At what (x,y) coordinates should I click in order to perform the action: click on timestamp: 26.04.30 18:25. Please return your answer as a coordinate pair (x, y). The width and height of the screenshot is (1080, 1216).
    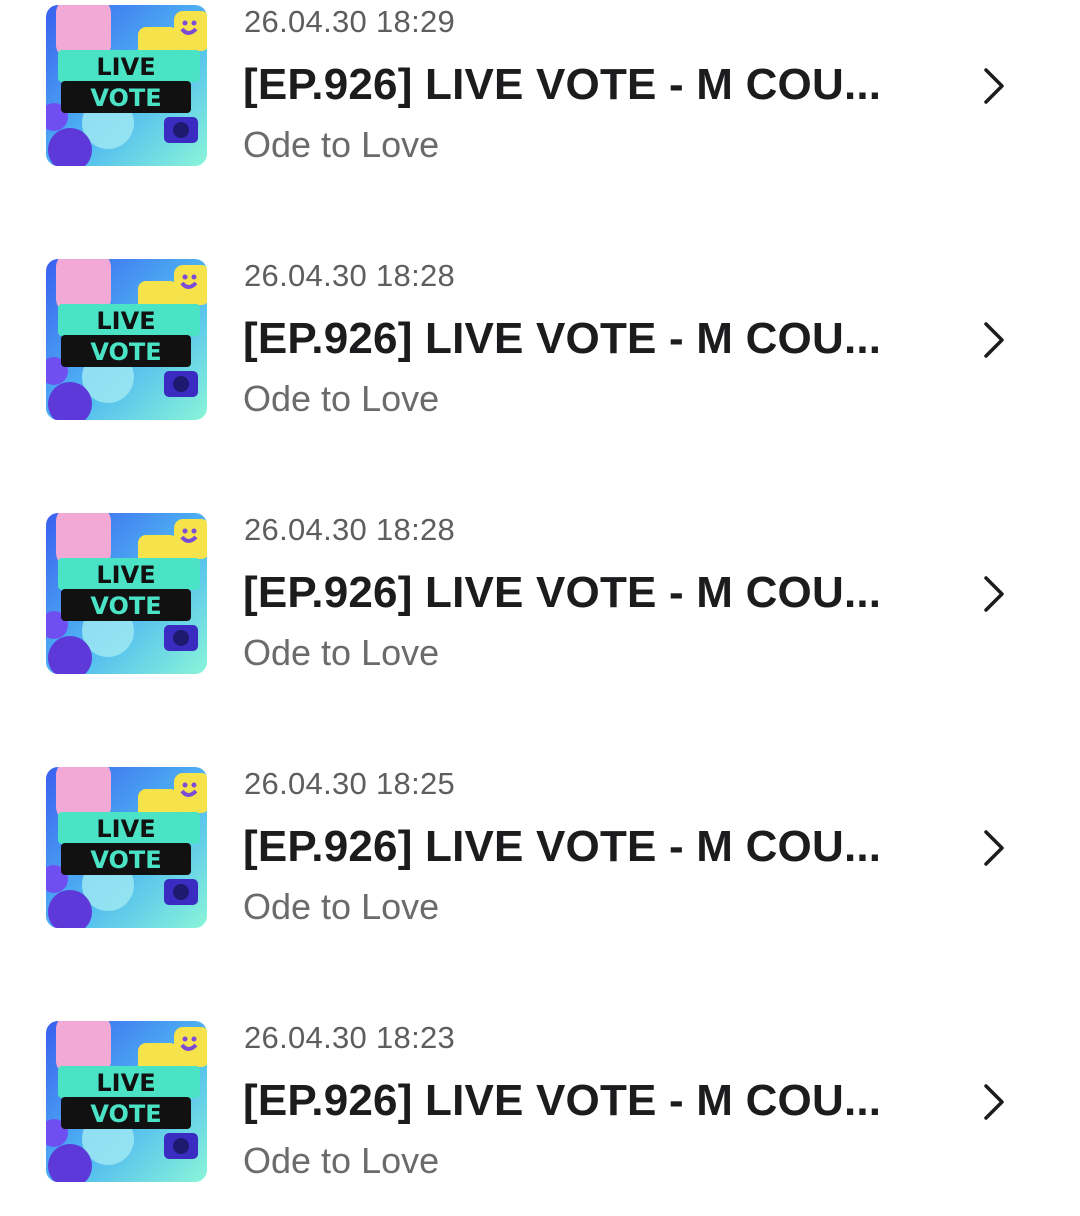
    Looking at the image, I should click on (350, 783).